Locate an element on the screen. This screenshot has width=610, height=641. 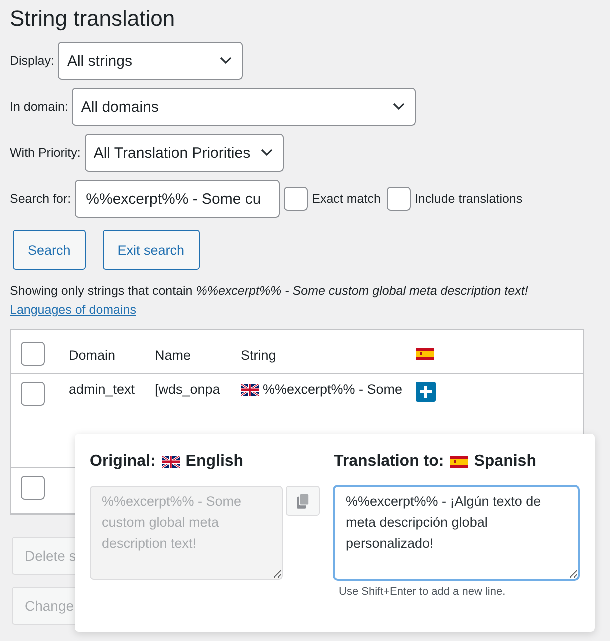
name-cell: [wds_onpa is located at coordinates (187, 389).